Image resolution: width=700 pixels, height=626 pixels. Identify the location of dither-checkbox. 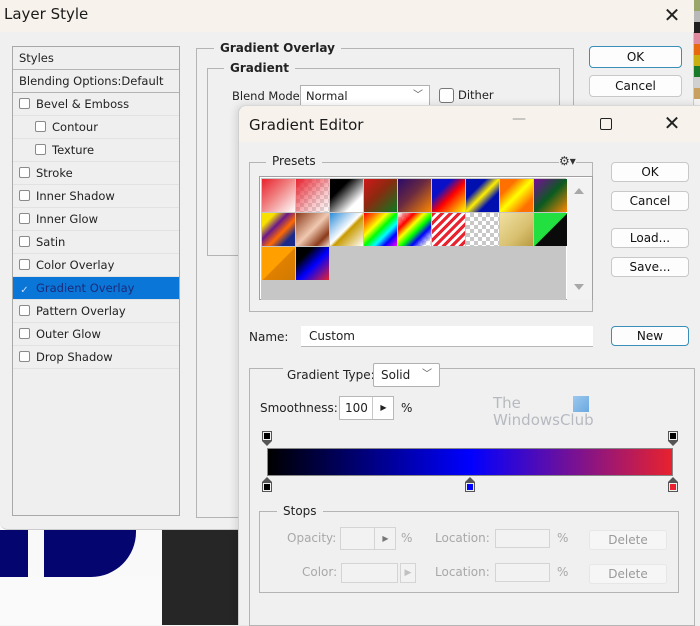
(446, 95).